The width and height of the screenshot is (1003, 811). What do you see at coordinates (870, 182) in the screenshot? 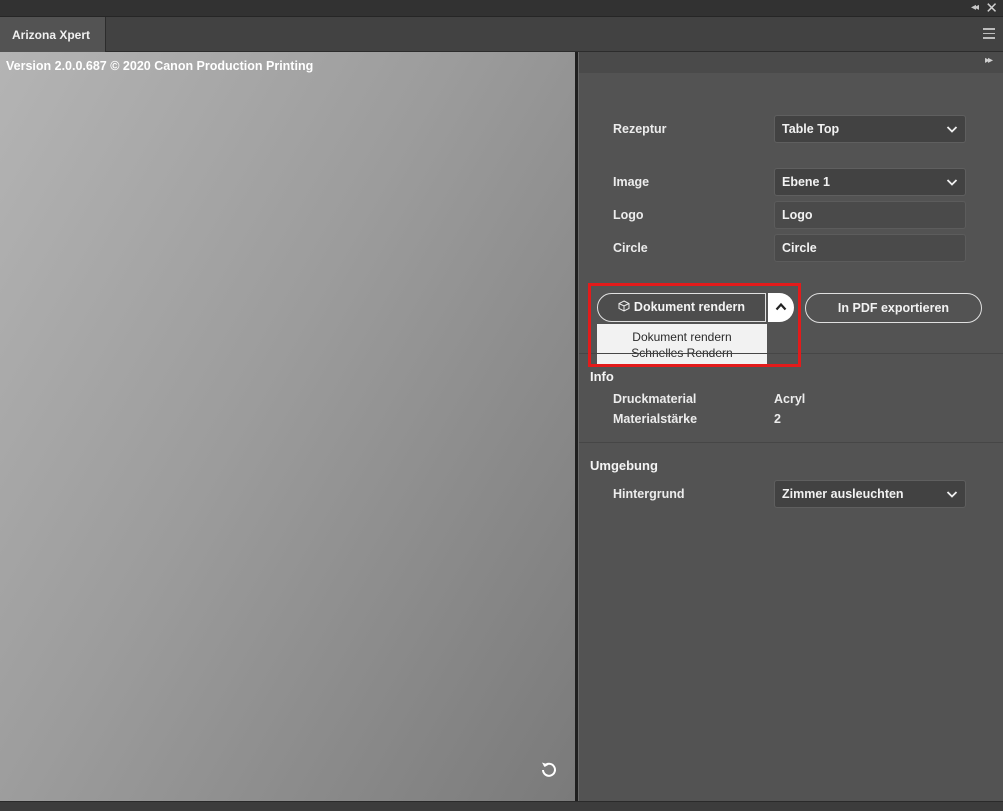
I see `image-select: Ebene 1` at bounding box center [870, 182].